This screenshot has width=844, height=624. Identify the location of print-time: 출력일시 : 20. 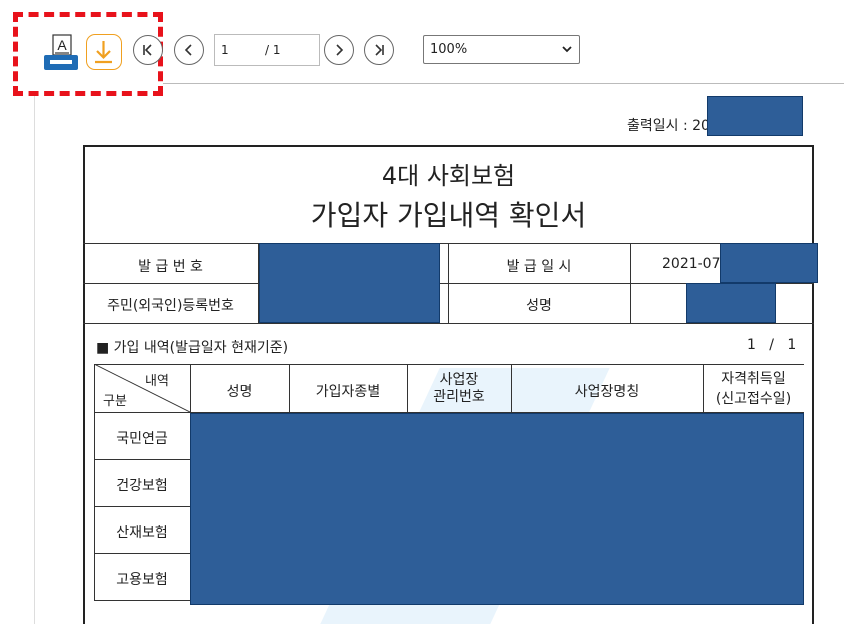
(668, 126).